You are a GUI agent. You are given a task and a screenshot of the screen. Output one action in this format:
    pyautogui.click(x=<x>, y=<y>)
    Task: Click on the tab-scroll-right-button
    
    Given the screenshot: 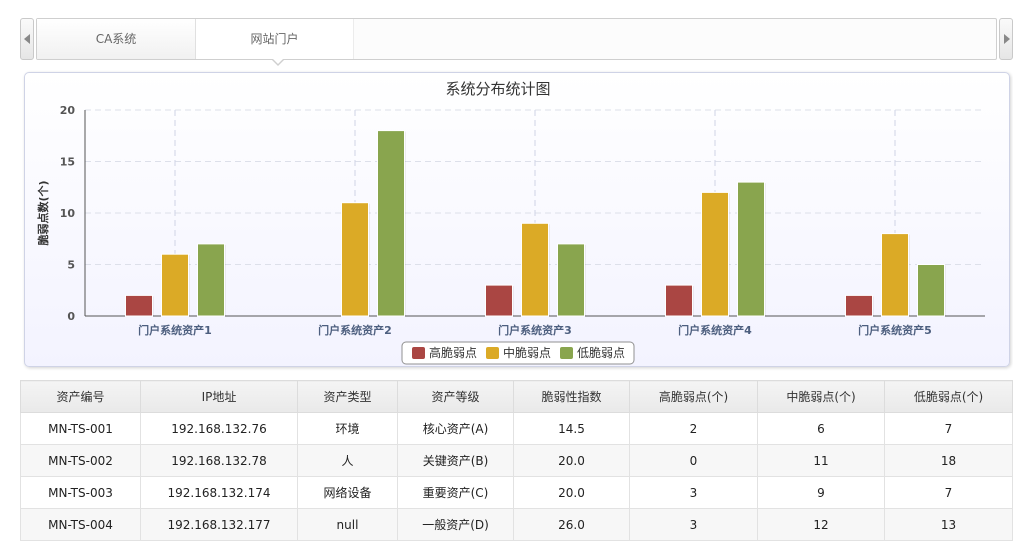 What is the action you would take?
    pyautogui.click(x=1006, y=39)
    